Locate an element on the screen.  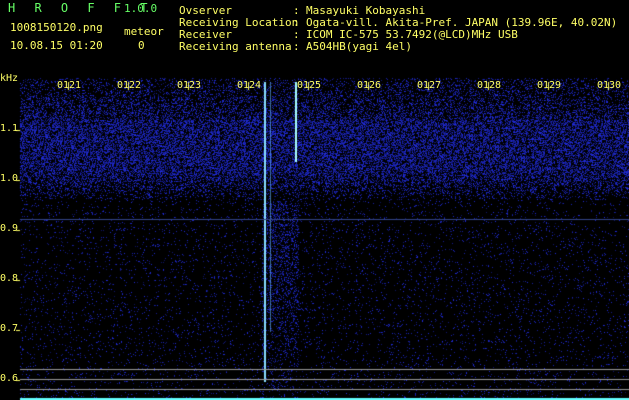
freq-tick-label: 0.8 is located at coordinates (9, 278).